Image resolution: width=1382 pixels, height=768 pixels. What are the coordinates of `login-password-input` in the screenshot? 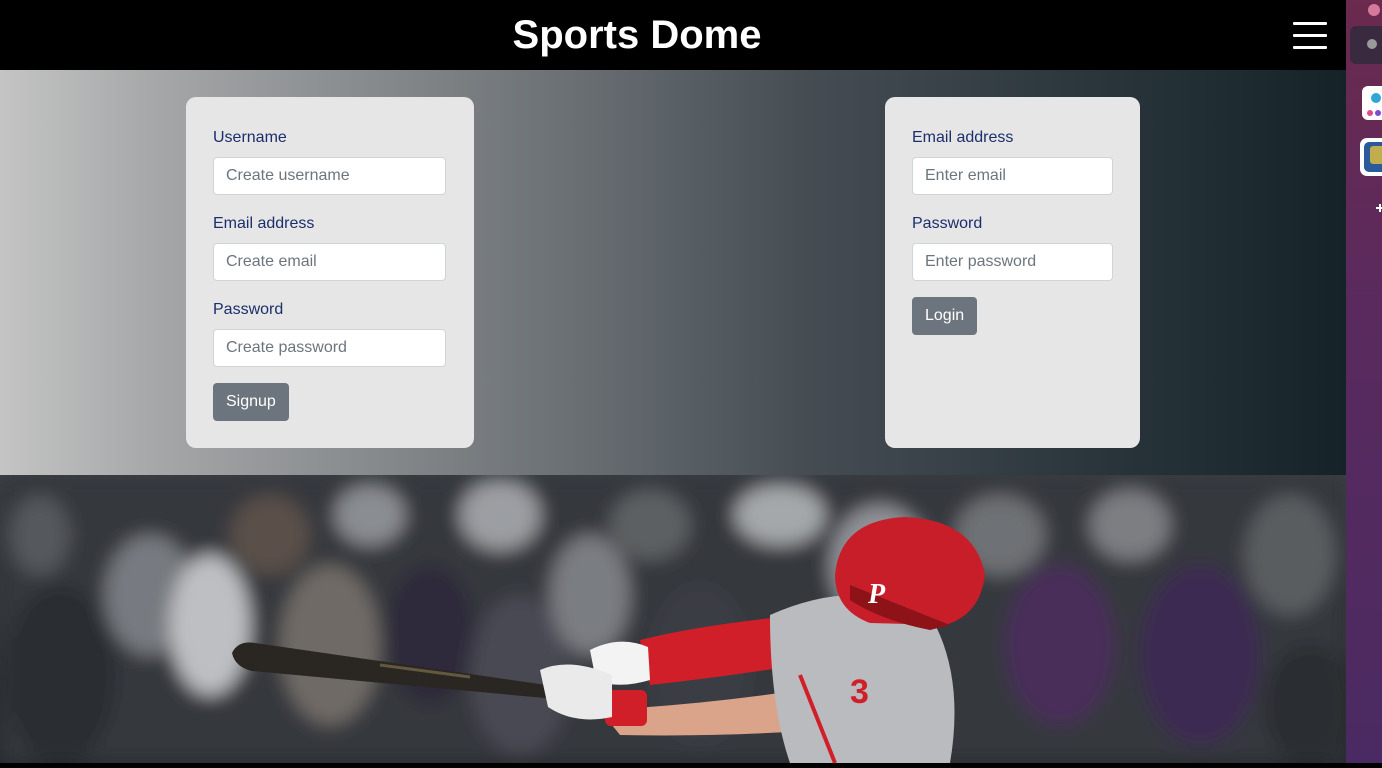 It's located at (1012, 262).